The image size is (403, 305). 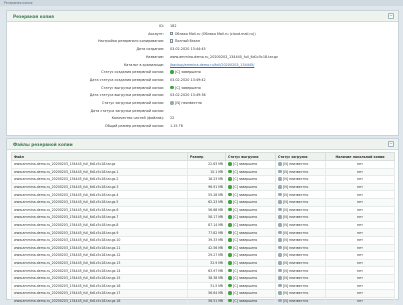 I want to click on field-label: Дата статуса выгрузки резервной копии:, so click(x=126, y=95).